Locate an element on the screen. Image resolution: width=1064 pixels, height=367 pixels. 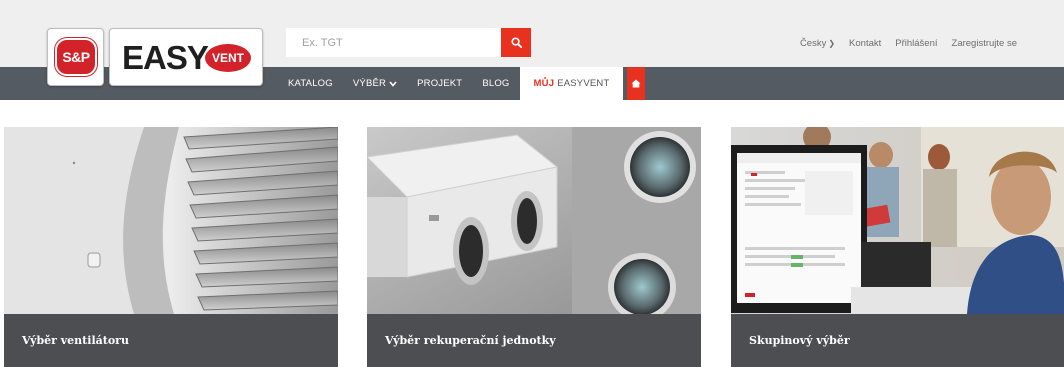
sp-logo-badge: S&P is located at coordinates (76, 57).